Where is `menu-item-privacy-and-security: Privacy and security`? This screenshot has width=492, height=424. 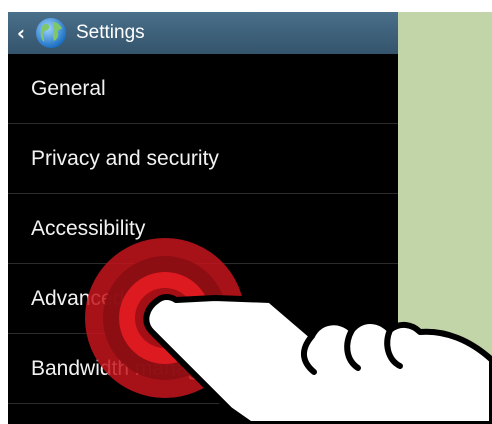
menu-item-privacy-and-security: Privacy and security is located at coordinates (203, 159).